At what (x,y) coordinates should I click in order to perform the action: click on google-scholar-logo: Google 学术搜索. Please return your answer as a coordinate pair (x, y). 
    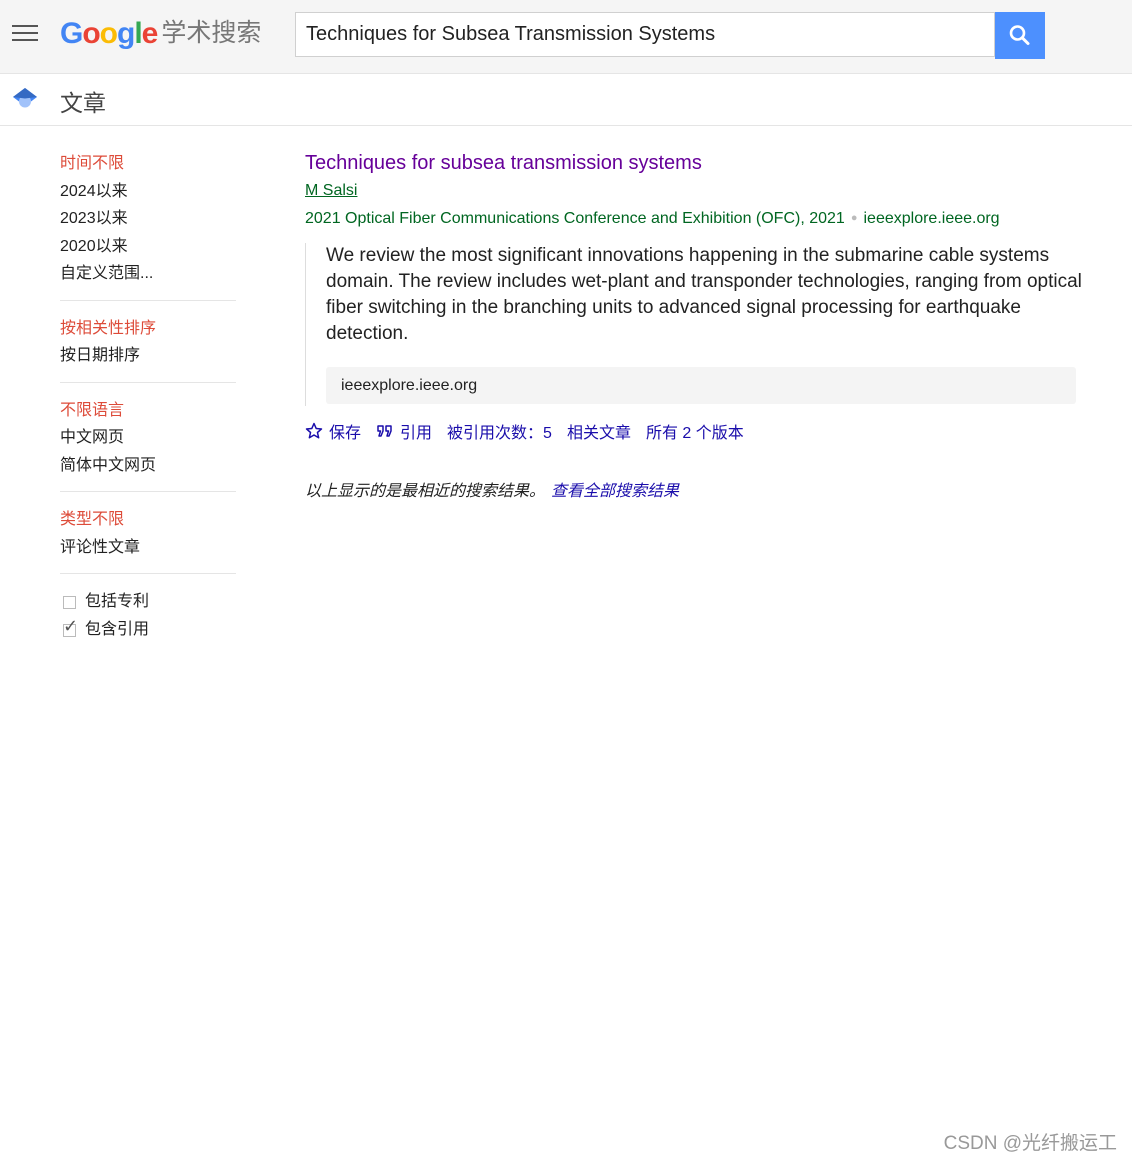
    Looking at the image, I should click on (160, 33).